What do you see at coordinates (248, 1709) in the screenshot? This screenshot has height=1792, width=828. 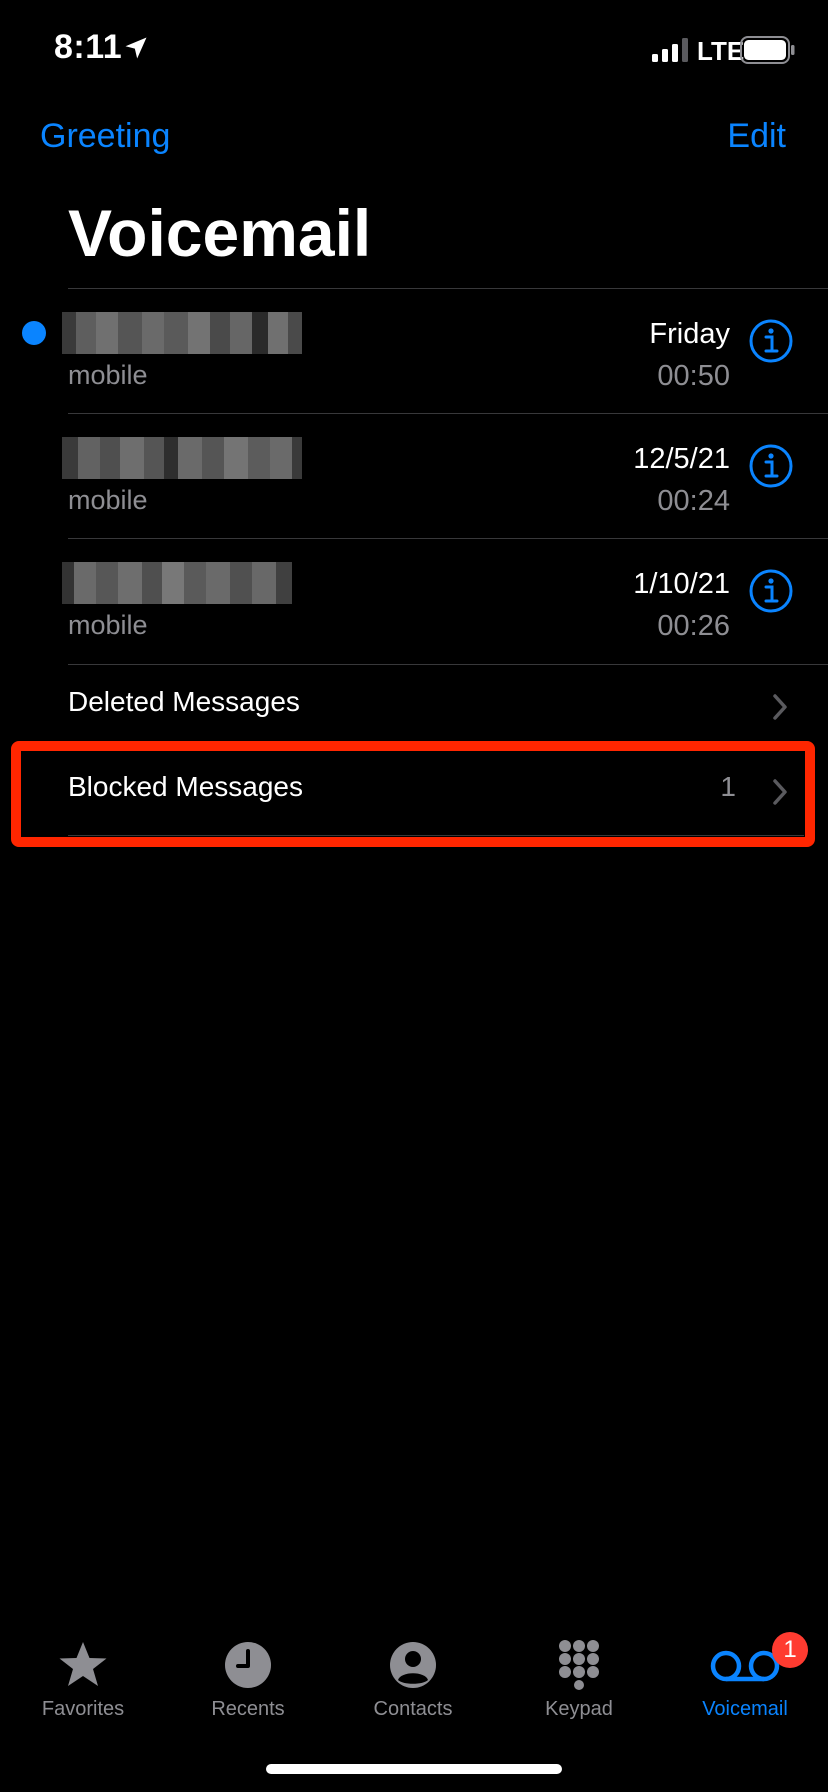 I see `tab-label: Recents` at bounding box center [248, 1709].